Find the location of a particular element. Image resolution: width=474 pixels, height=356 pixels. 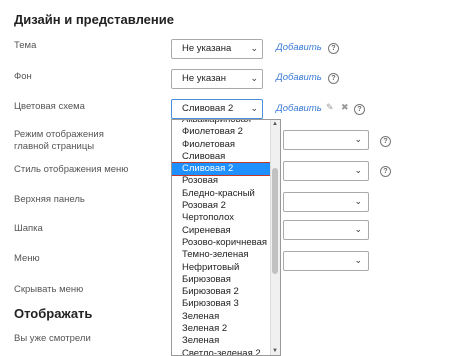

dropdown-option: Розовая is located at coordinates (226, 181).